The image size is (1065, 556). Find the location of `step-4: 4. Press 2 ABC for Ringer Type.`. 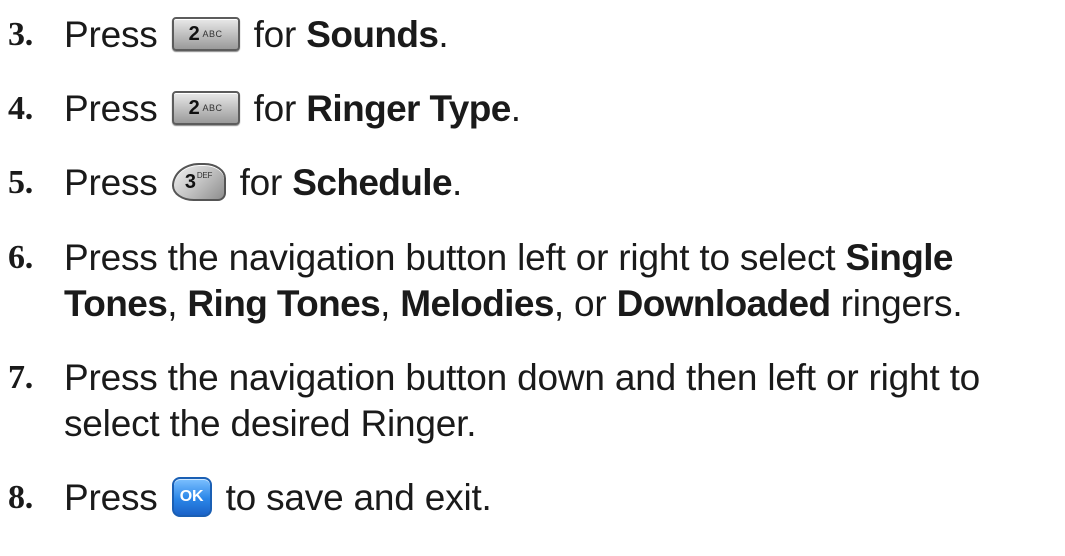

step-4: 4. Press 2 ABC for Ringer Type. is located at coordinates (533, 109).